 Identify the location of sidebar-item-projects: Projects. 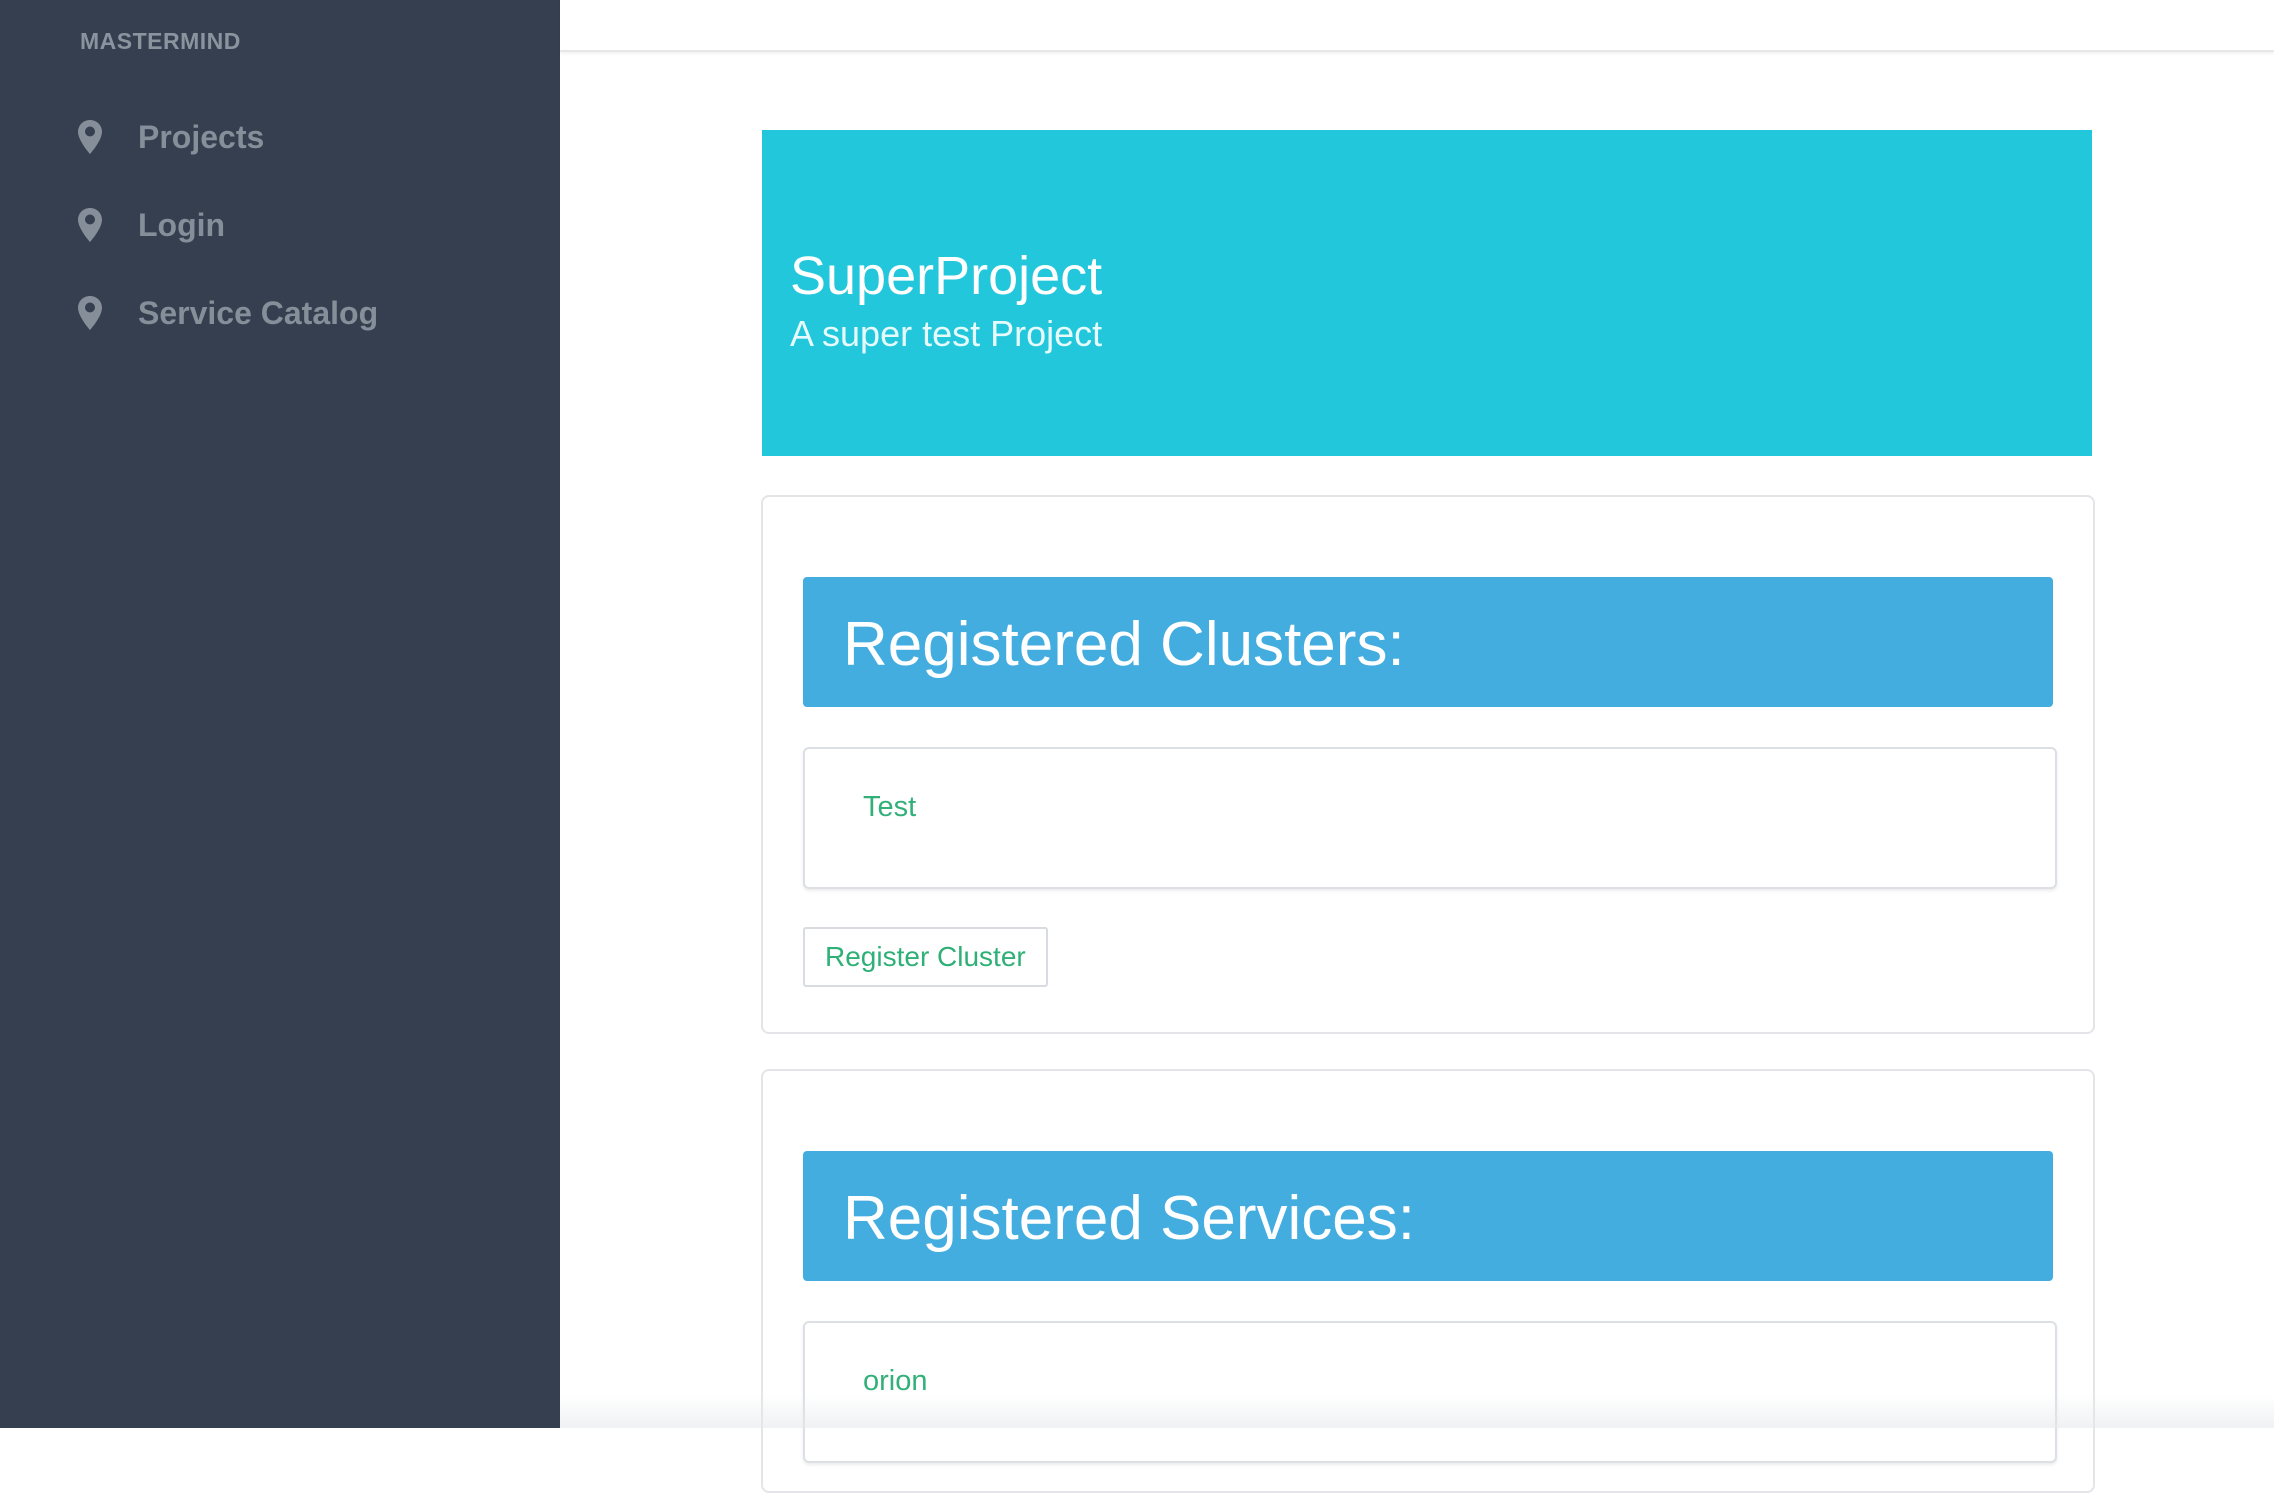
(171, 137).